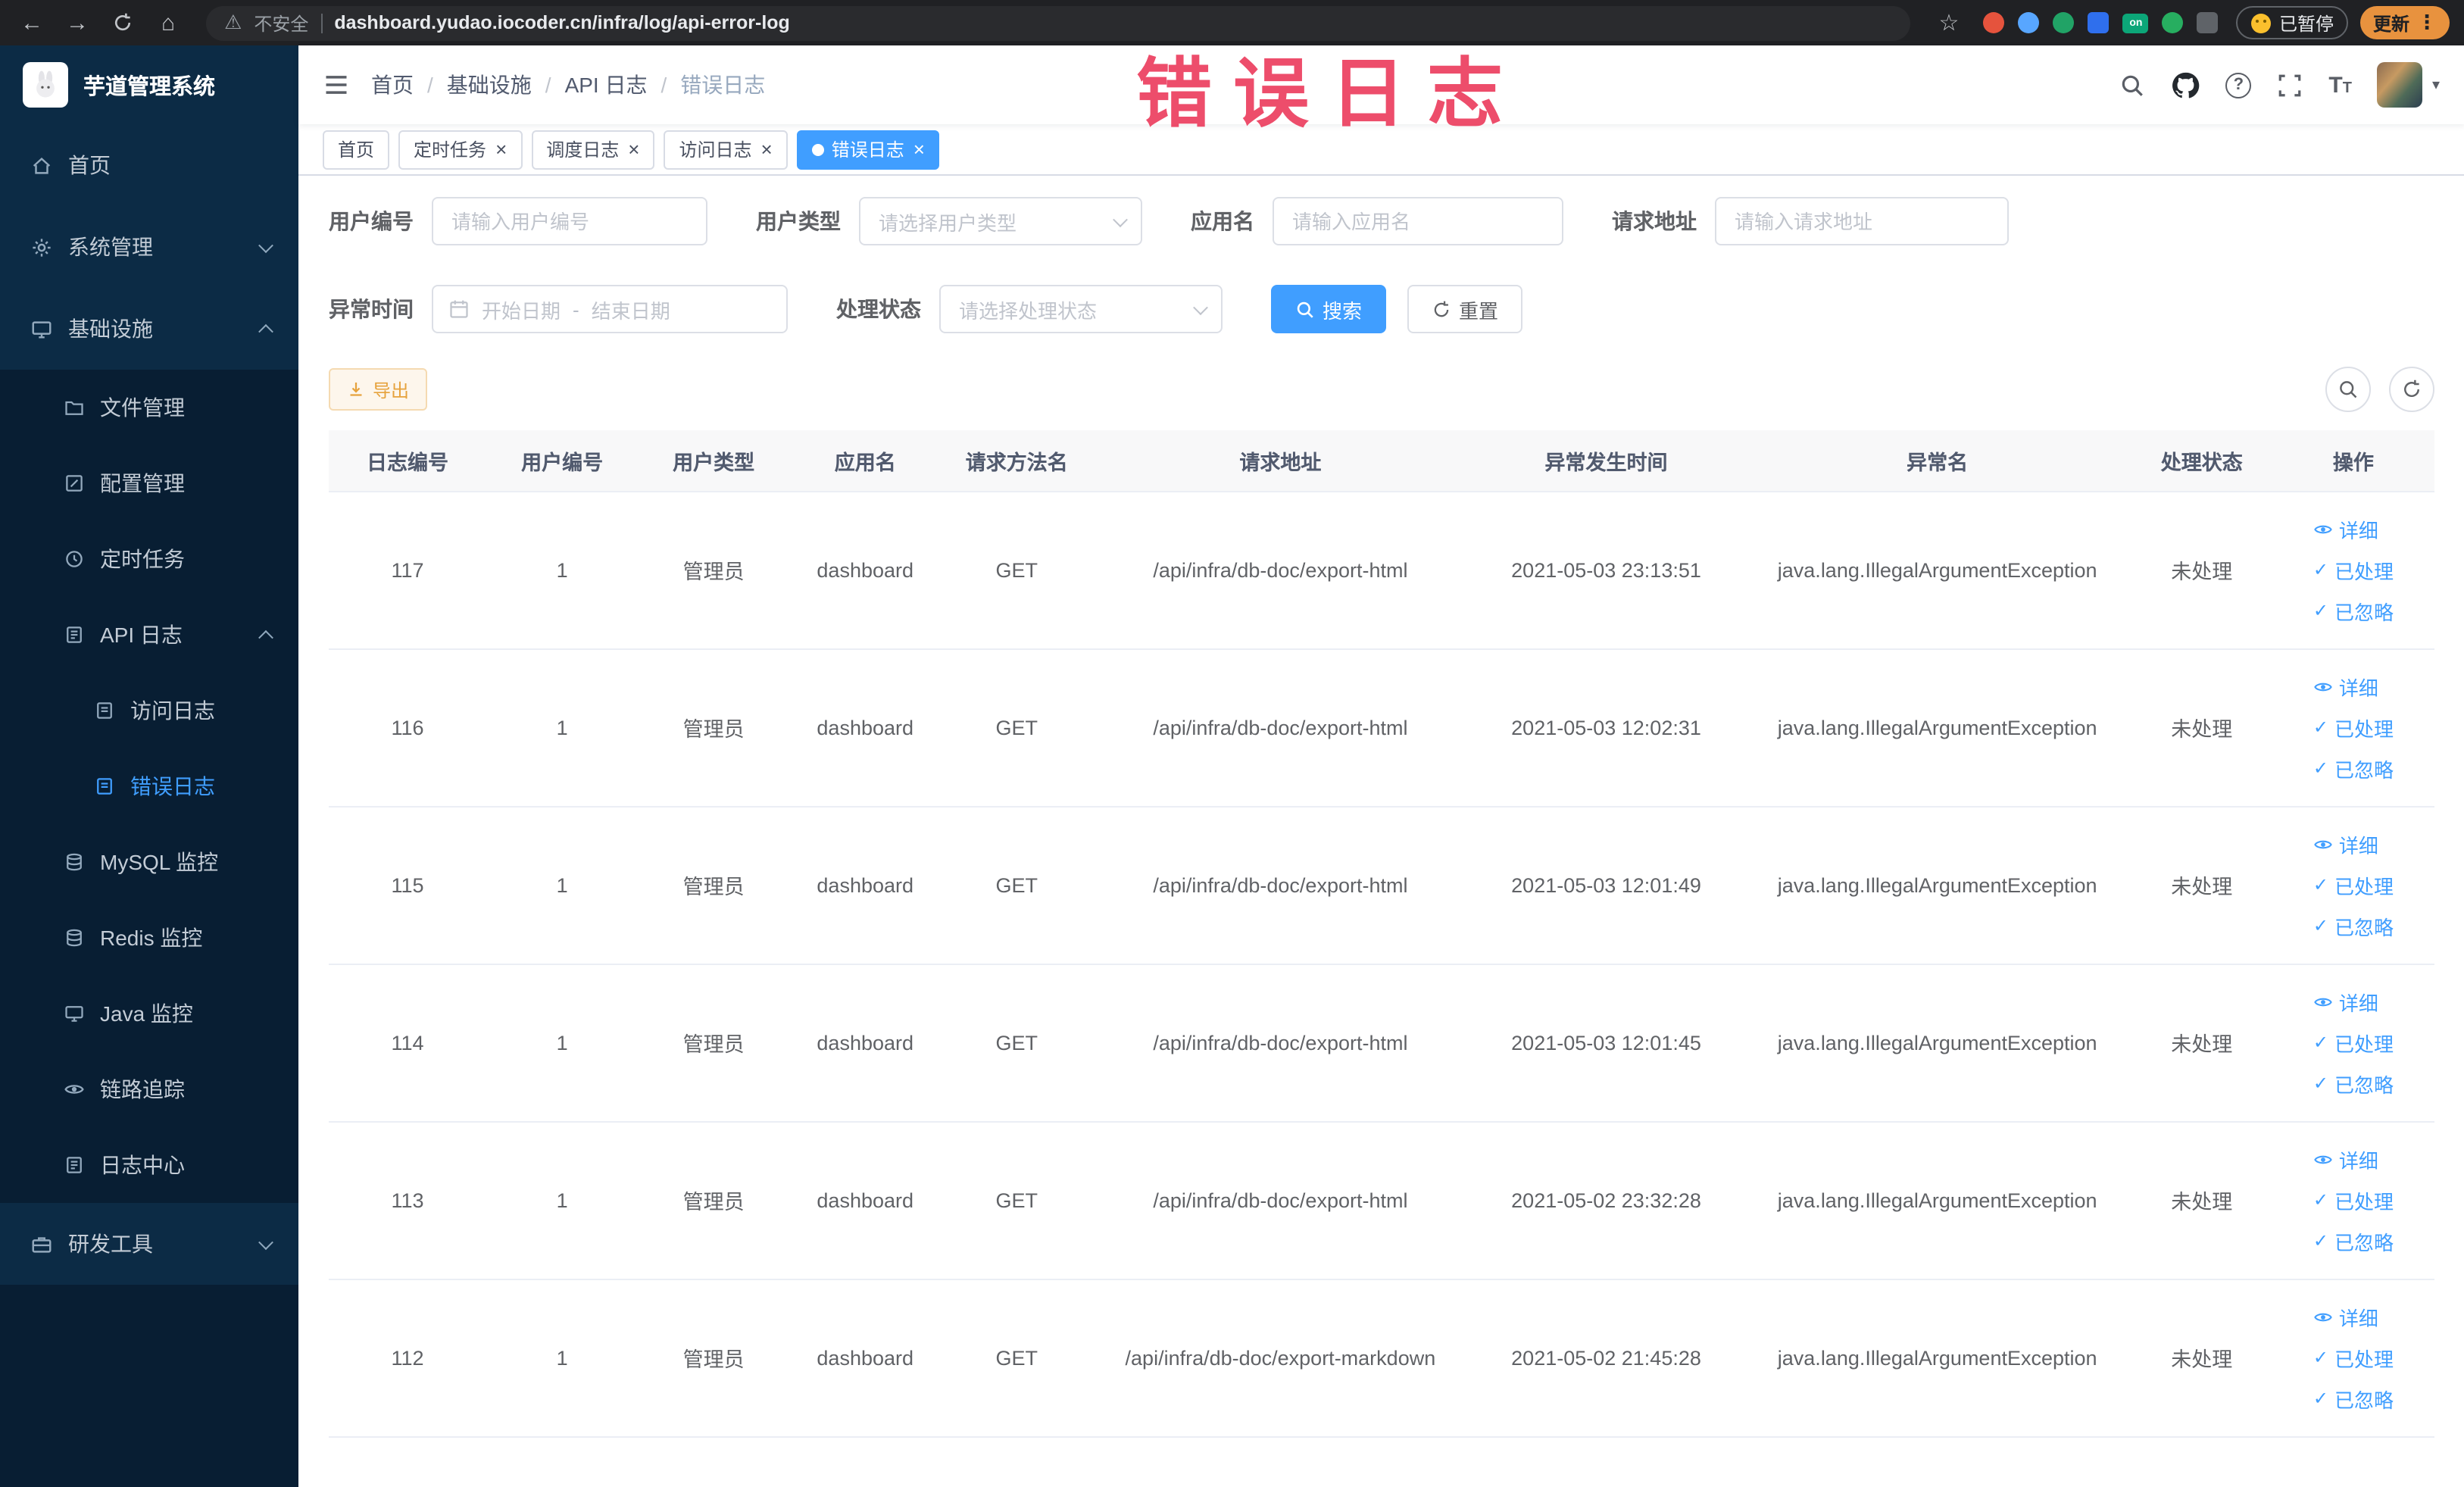 Image resolution: width=2464 pixels, height=1487 pixels. I want to click on extension-icon: on, so click(2135, 23).